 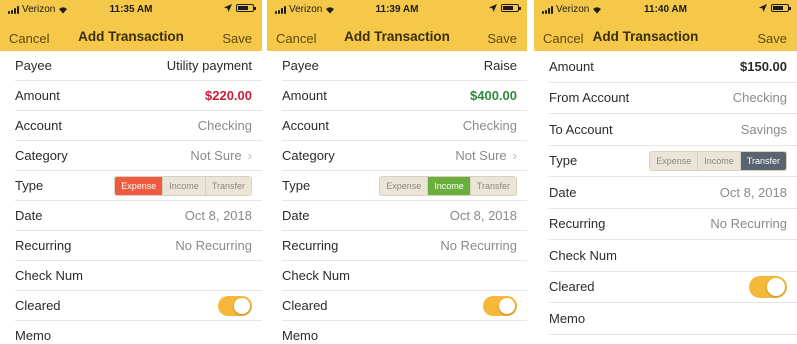 I want to click on status-time: 11:40 AM, so click(x=665, y=9).